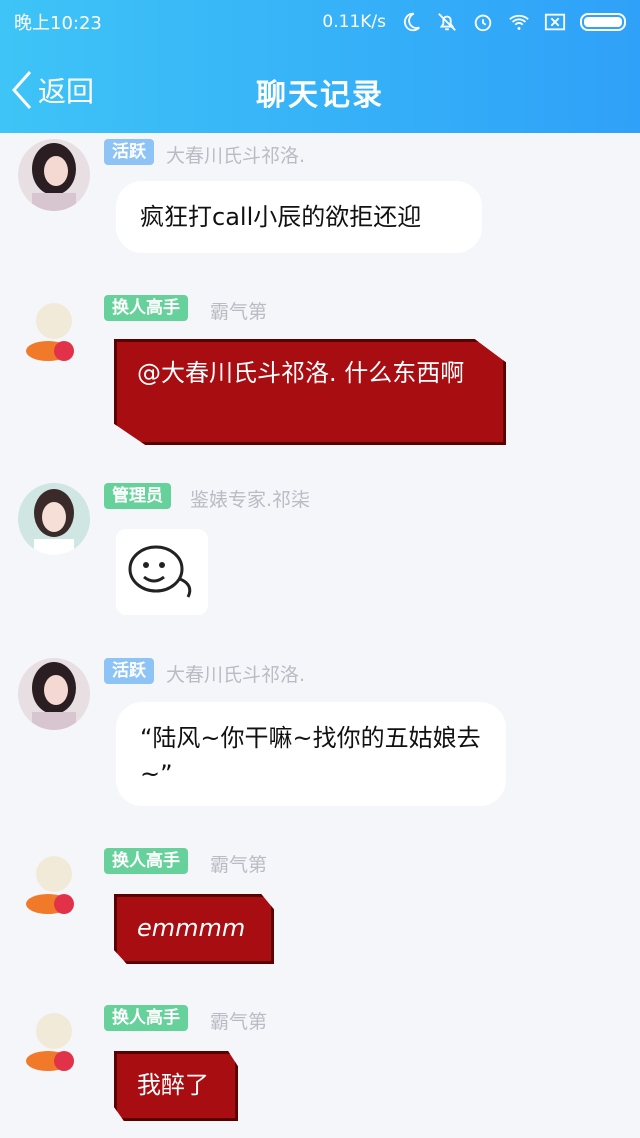  Describe the element at coordinates (299, 217) in the screenshot. I see `message-bubble: 疯狂打call小辰的欲拒还迎` at that location.